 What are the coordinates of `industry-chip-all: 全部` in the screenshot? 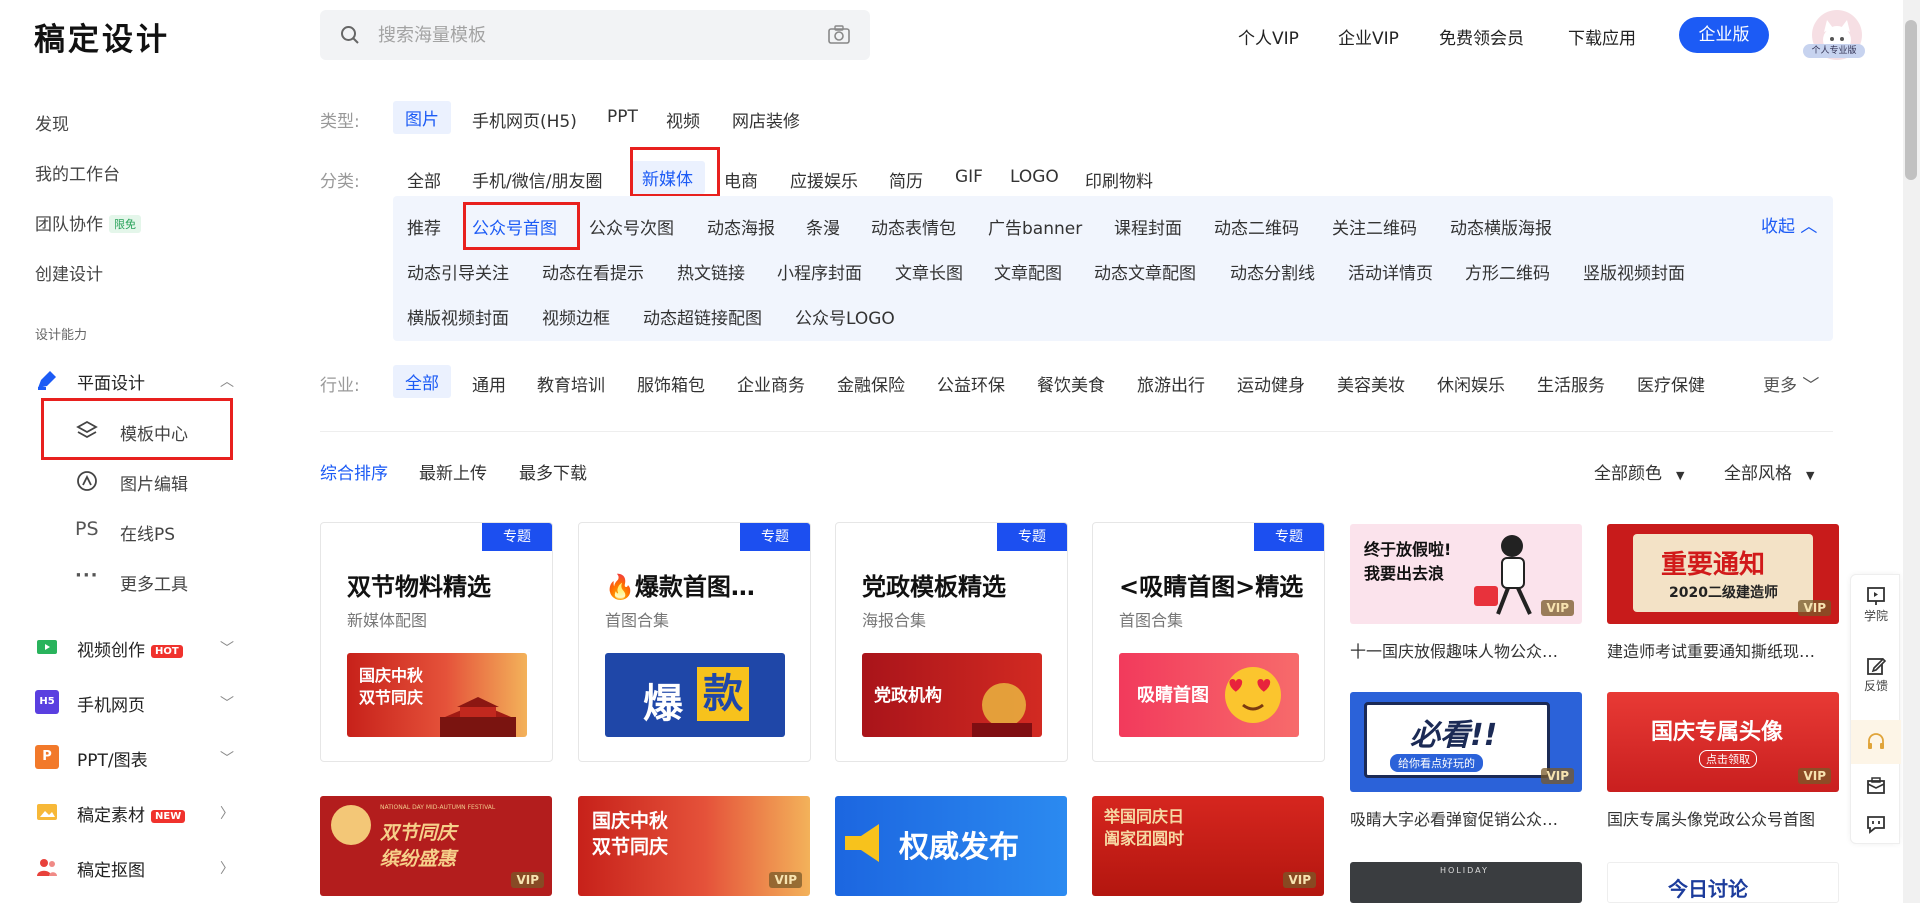 It's located at (422, 381).